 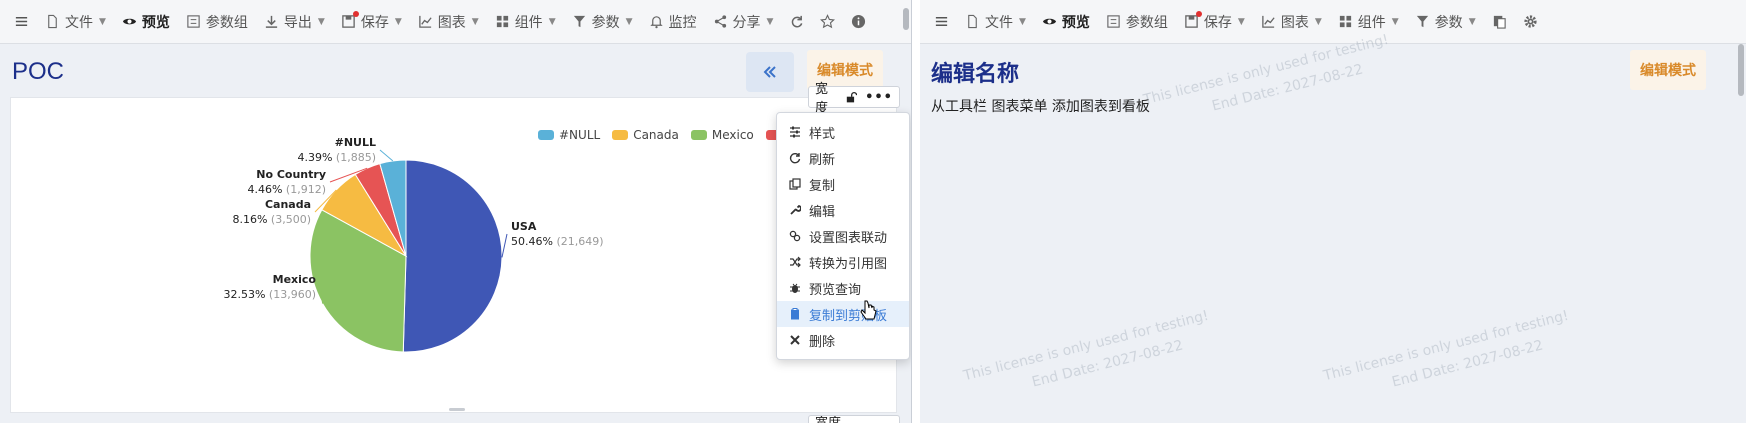 I want to click on paste-icon, so click(x=1499, y=22).